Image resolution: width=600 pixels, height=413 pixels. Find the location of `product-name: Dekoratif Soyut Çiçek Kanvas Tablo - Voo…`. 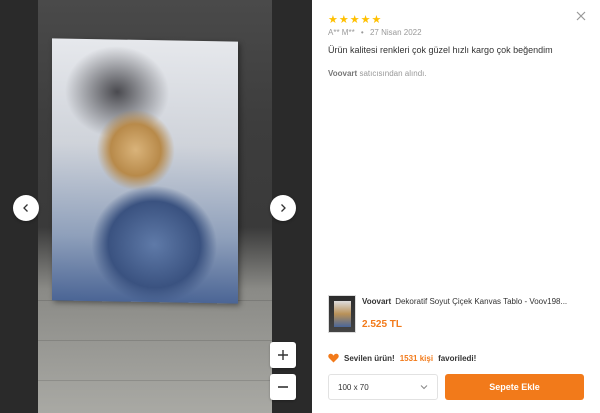

product-name: Dekoratif Soyut Çiçek Kanvas Tablo - Voo… is located at coordinates (481, 301).